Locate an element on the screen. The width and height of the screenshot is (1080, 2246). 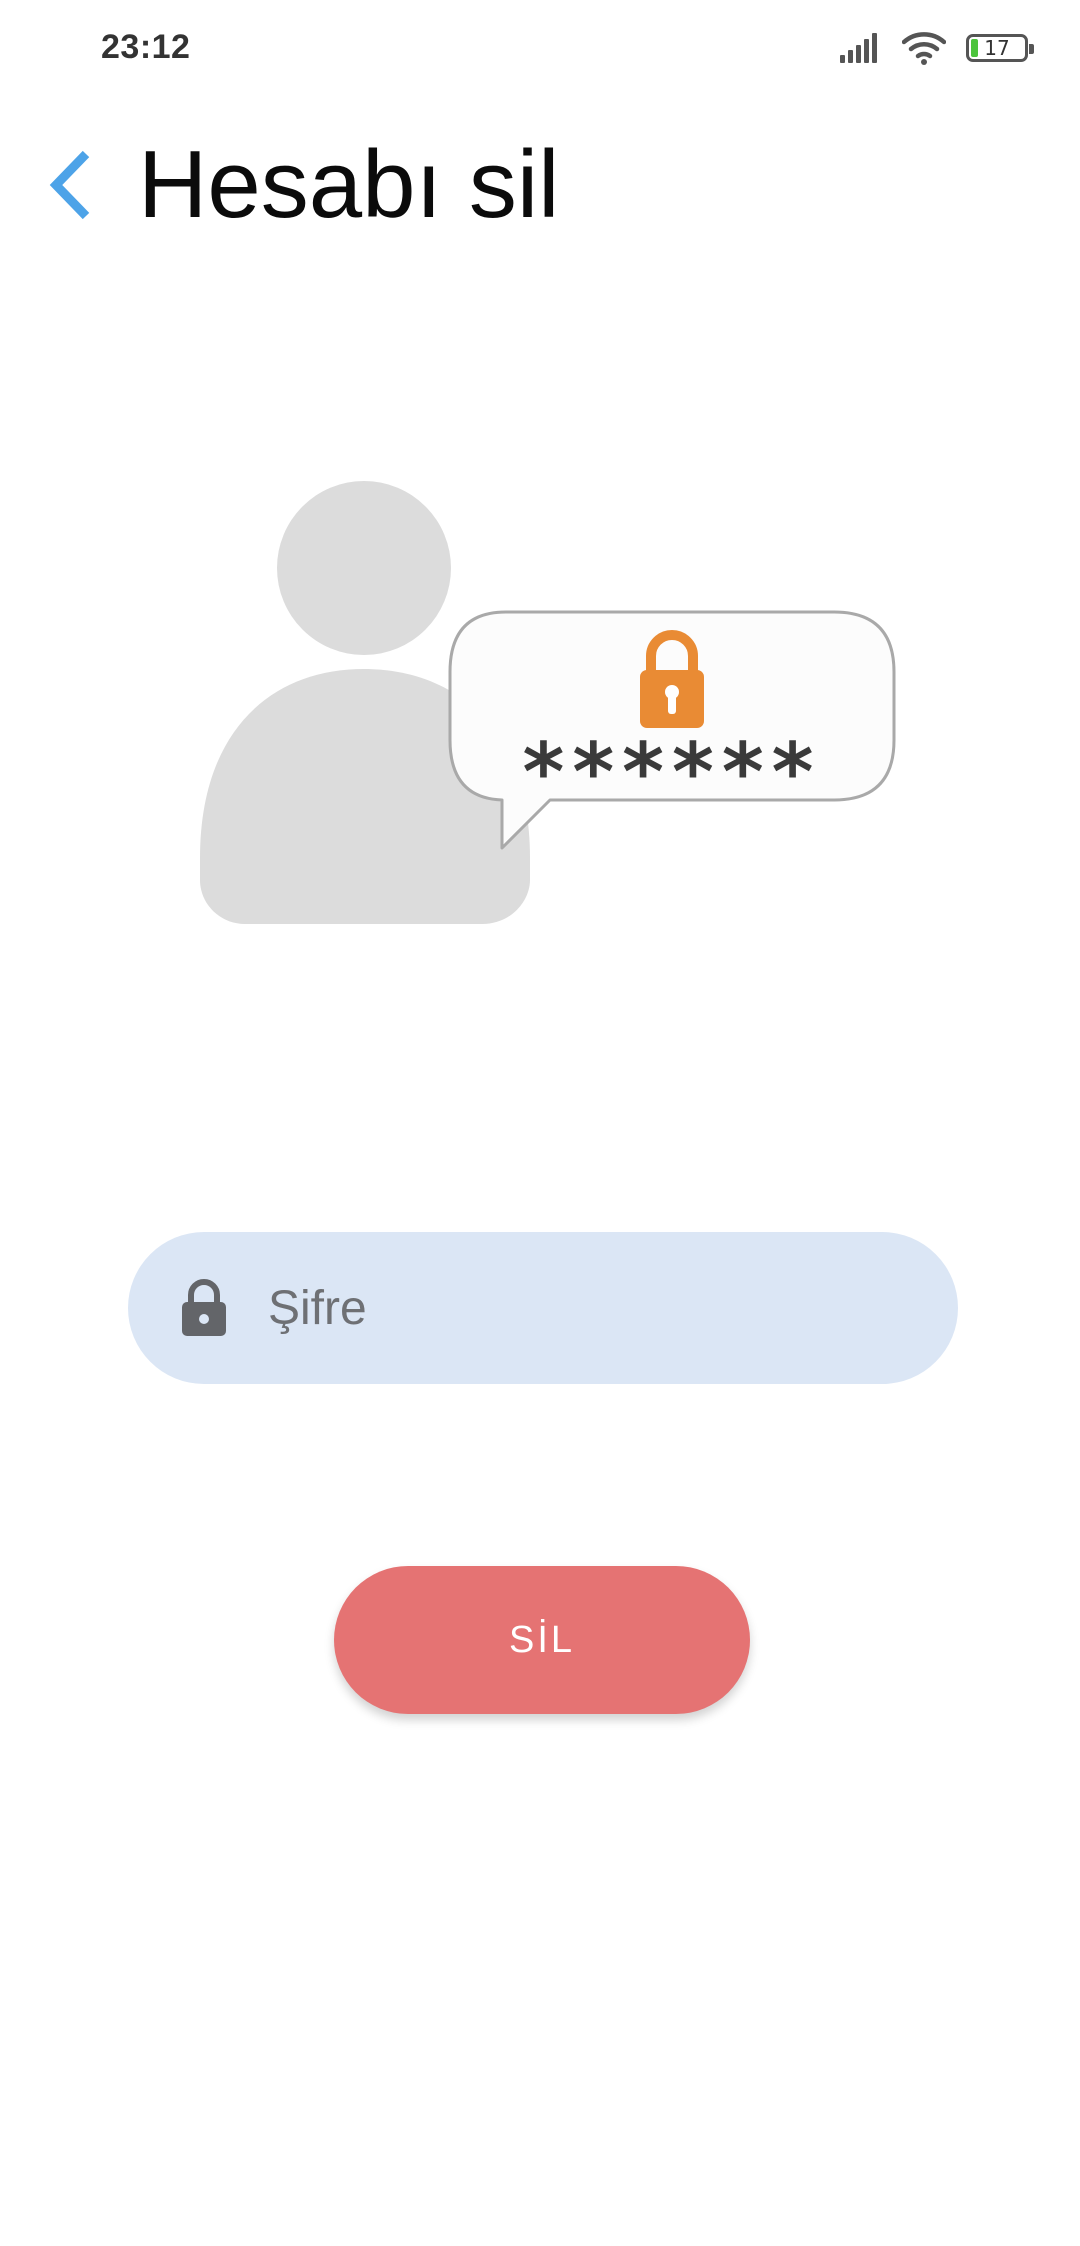
status-bar: 23:12 17 is located at coordinates (540, 48).